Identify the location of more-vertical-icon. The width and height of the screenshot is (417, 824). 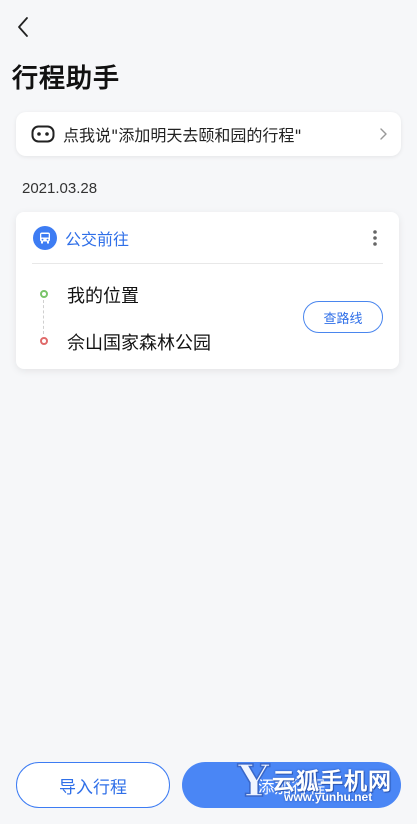
(375, 238).